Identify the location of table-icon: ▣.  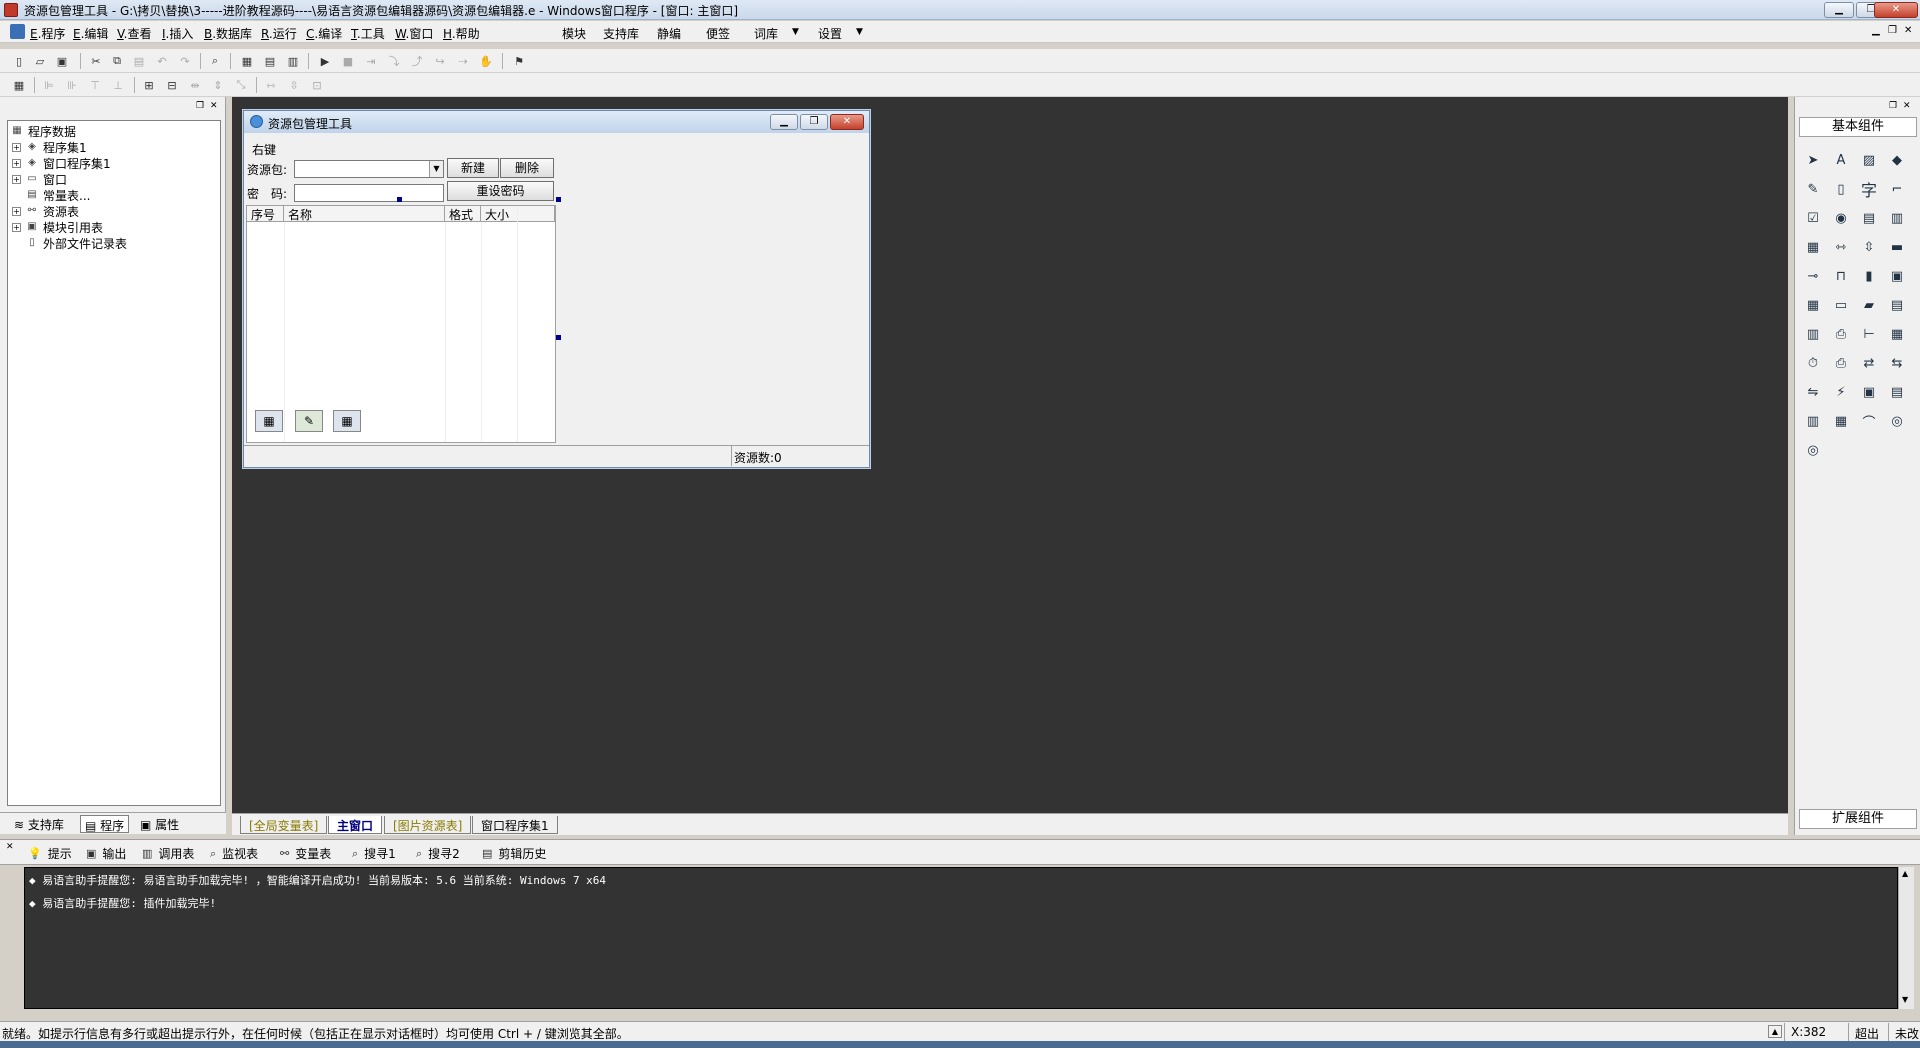
(1869, 392).